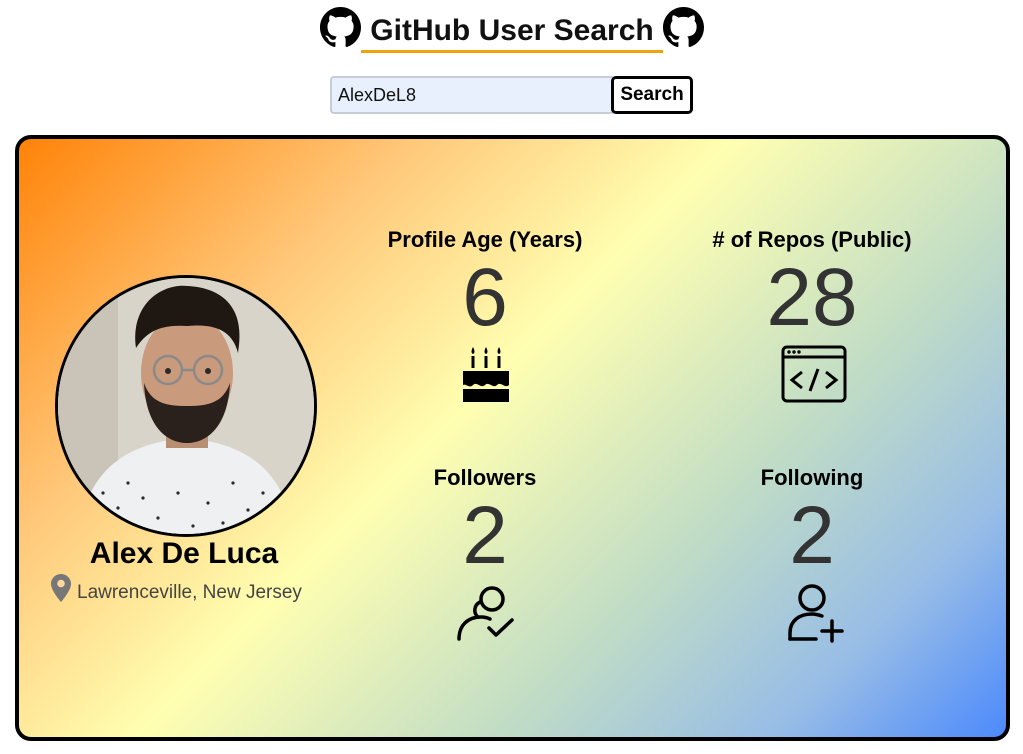 Image resolution: width=1023 pixels, height=754 pixels. I want to click on user-plus-icon, so click(816, 613).